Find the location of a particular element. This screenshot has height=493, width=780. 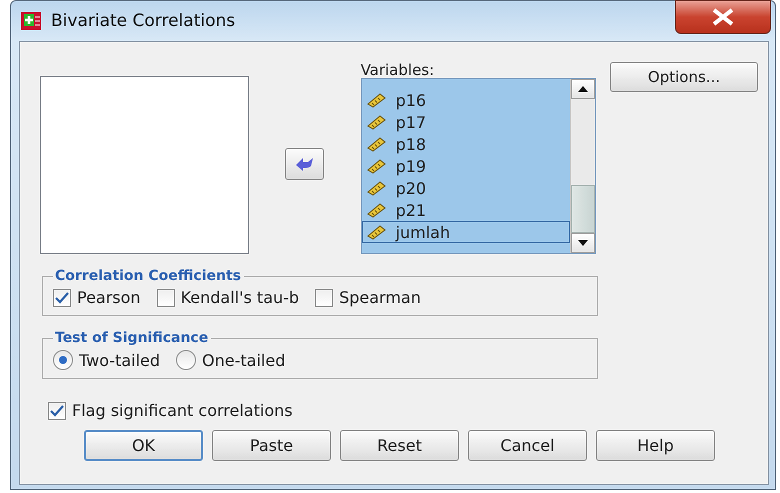

checkbox-label: Pearson is located at coordinates (109, 297).